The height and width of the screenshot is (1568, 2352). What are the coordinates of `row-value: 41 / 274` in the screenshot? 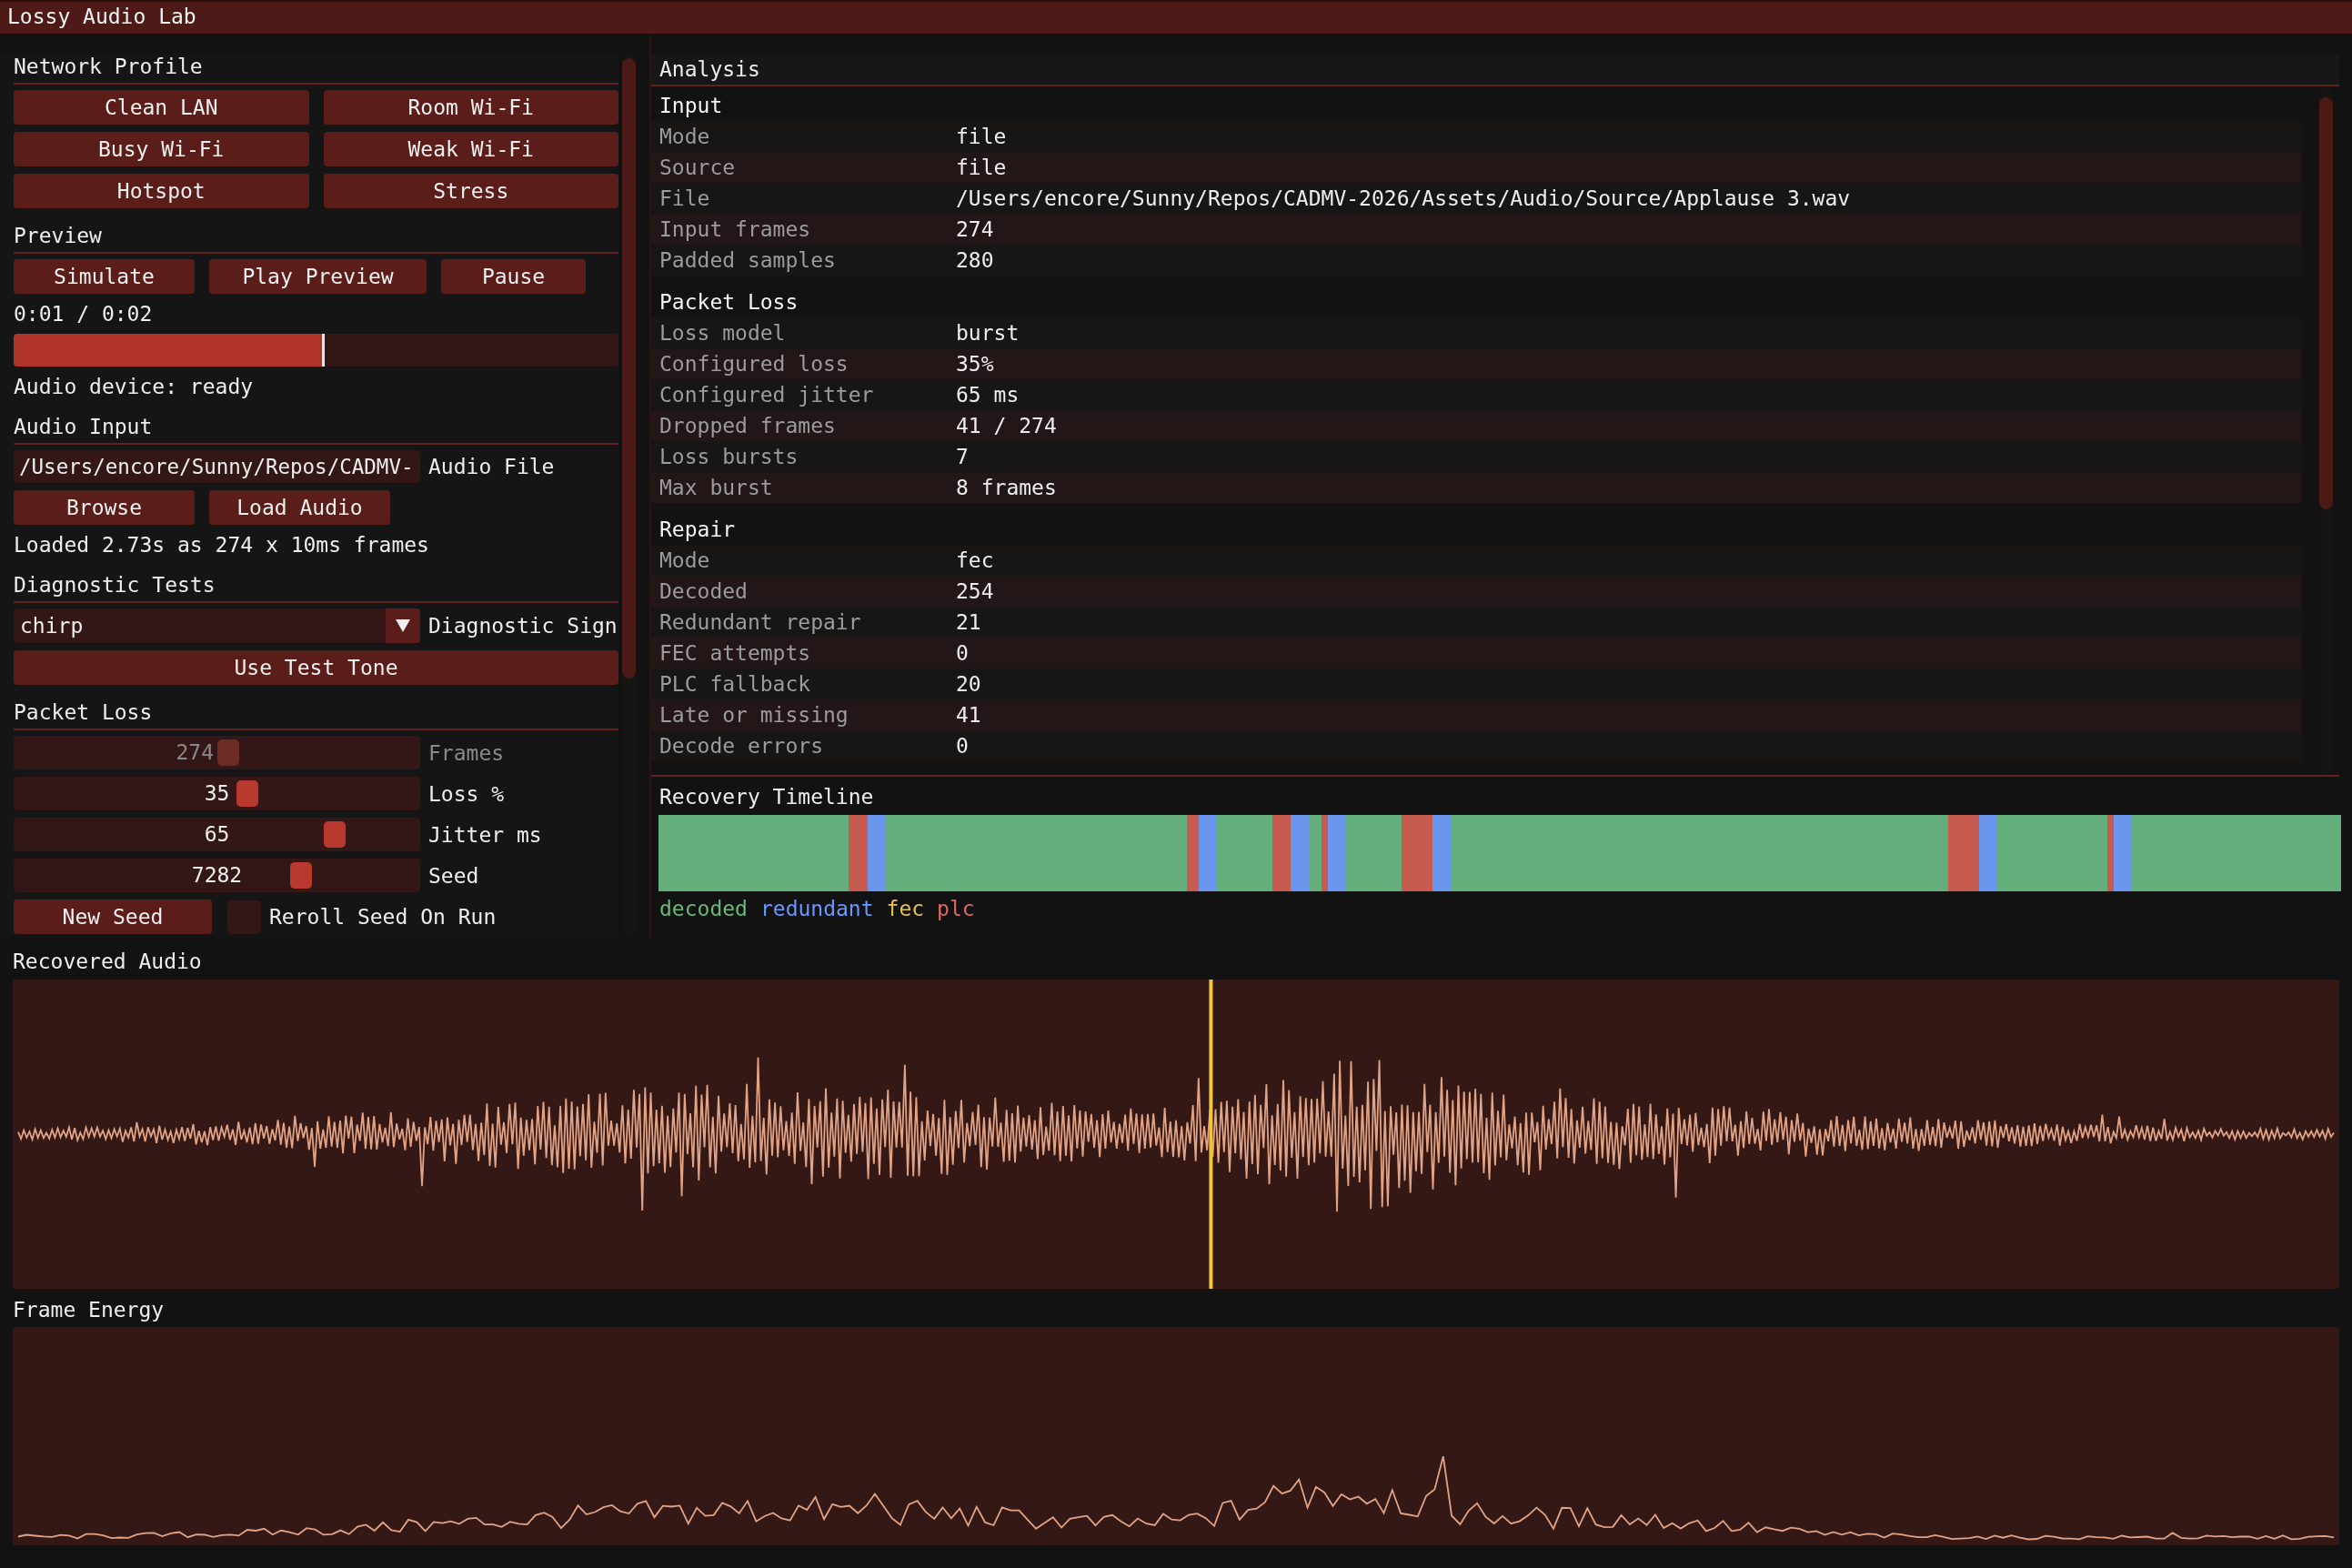 It's located at (1007, 426).